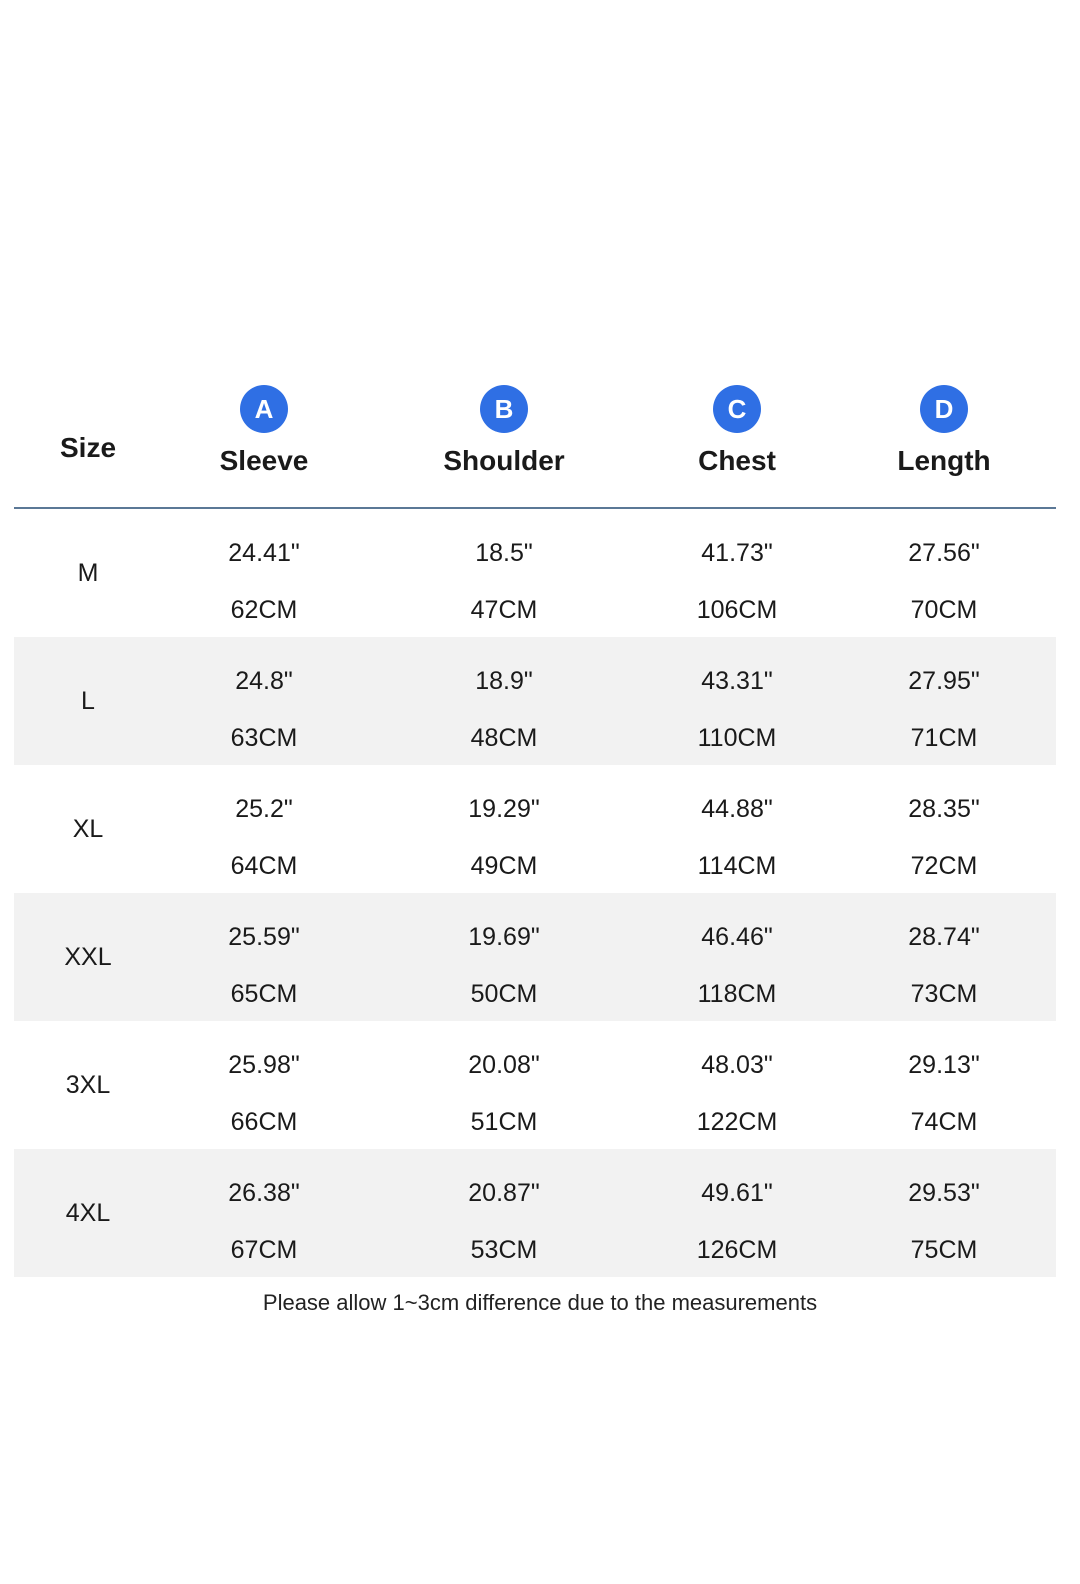  Describe the element at coordinates (944, 809) in the screenshot. I see `inch-value: 28.35"` at that location.